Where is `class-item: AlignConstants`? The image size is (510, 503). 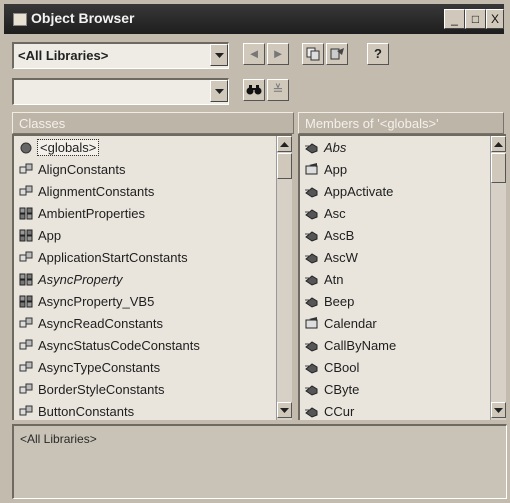
class-item: AlignConstants is located at coordinates (153, 170).